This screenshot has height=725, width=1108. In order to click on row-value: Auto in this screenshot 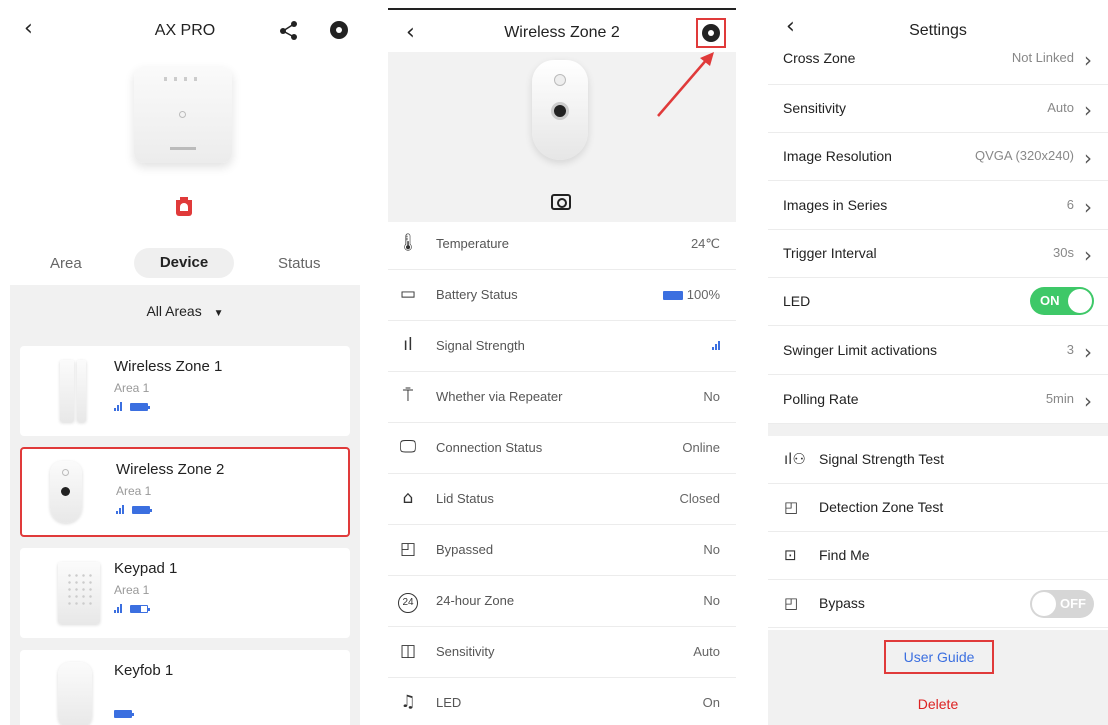, I will do `click(706, 651)`.